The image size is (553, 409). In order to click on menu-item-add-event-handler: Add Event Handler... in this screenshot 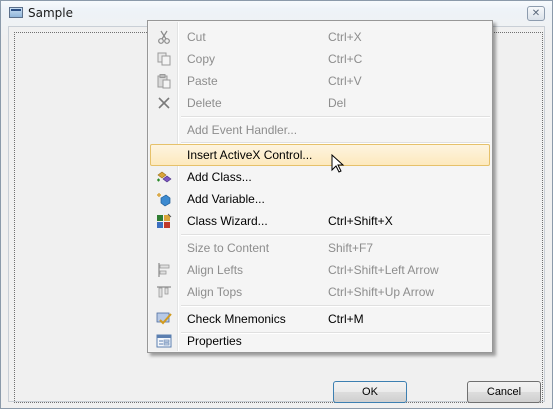, I will do `click(320, 130)`.